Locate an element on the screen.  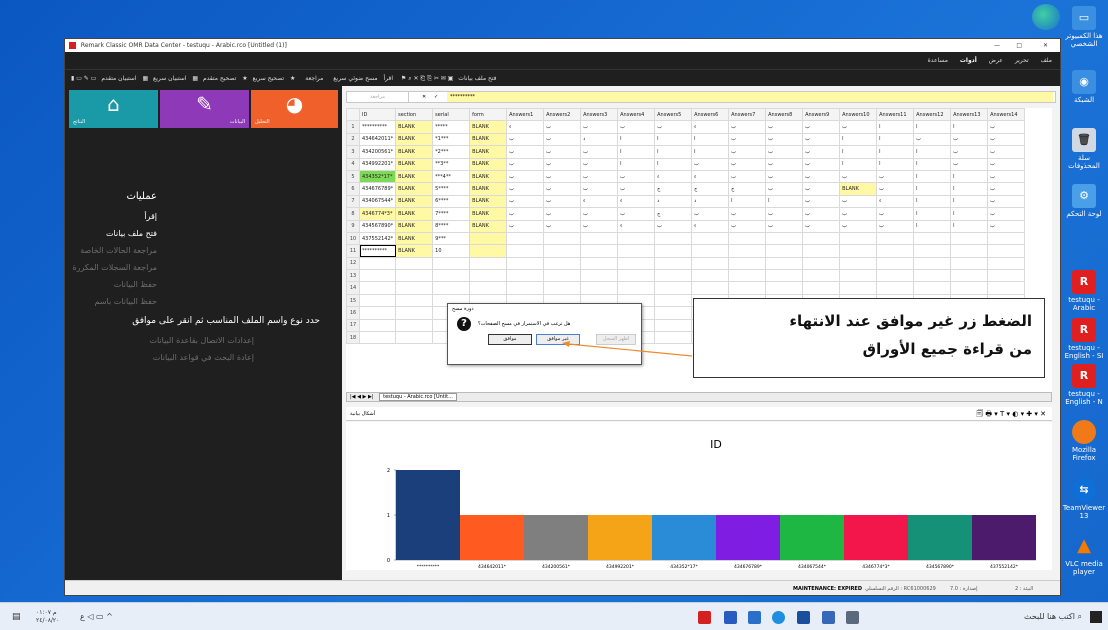
minimize-button: — is located at coordinates (997, 45).